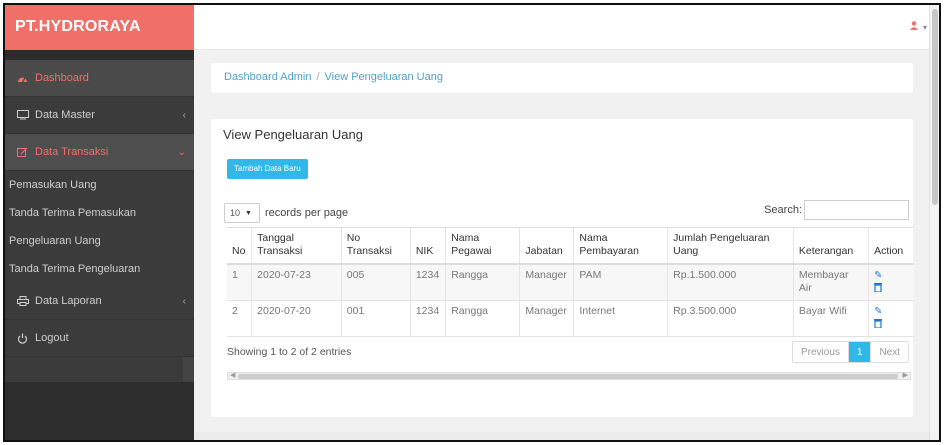 The height and width of the screenshot is (445, 947). I want to click on submenu-item-pemasukan-uang: Pemasukan Uang, so click(99, 185).